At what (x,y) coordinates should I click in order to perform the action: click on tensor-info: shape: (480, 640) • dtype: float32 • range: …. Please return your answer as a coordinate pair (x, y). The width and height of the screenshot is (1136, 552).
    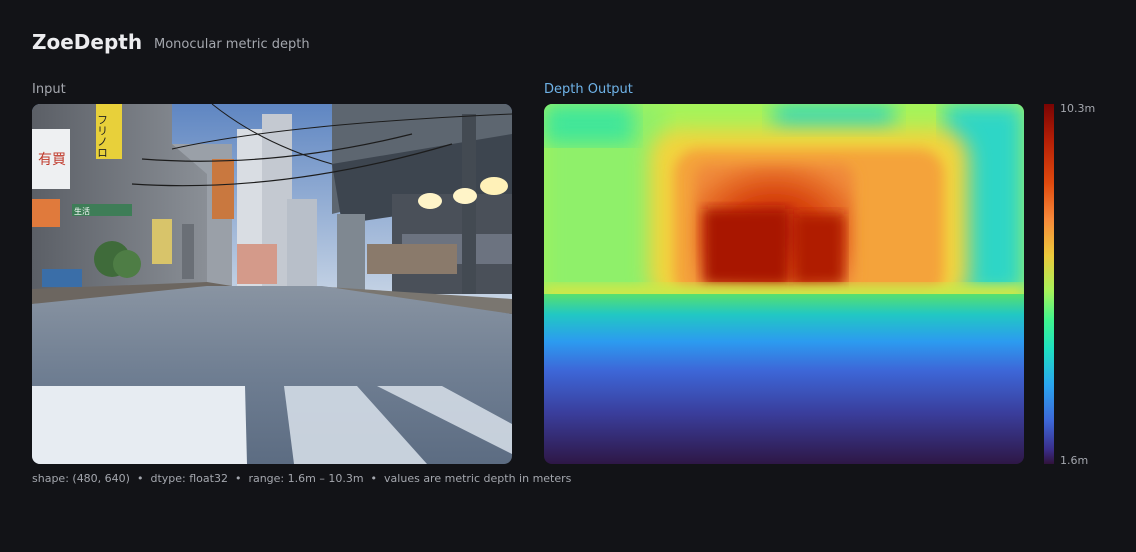
    Looking at the image, I should click on (301, 478).